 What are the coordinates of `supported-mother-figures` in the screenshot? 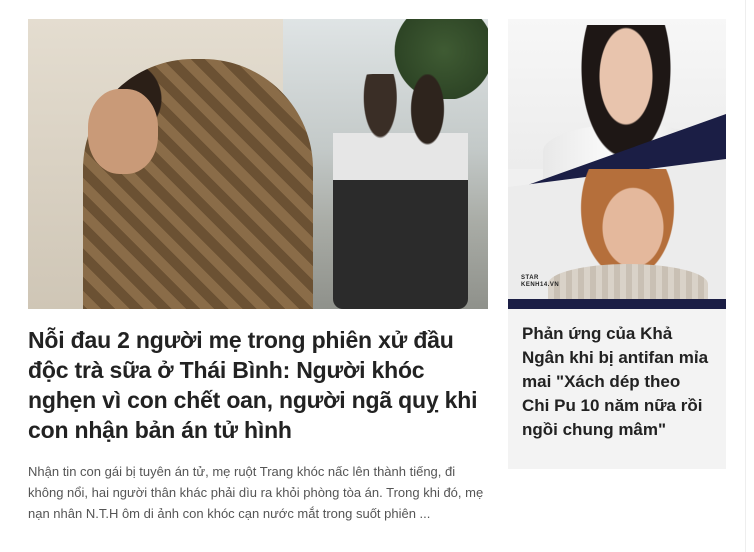 It's located at (400, 191).